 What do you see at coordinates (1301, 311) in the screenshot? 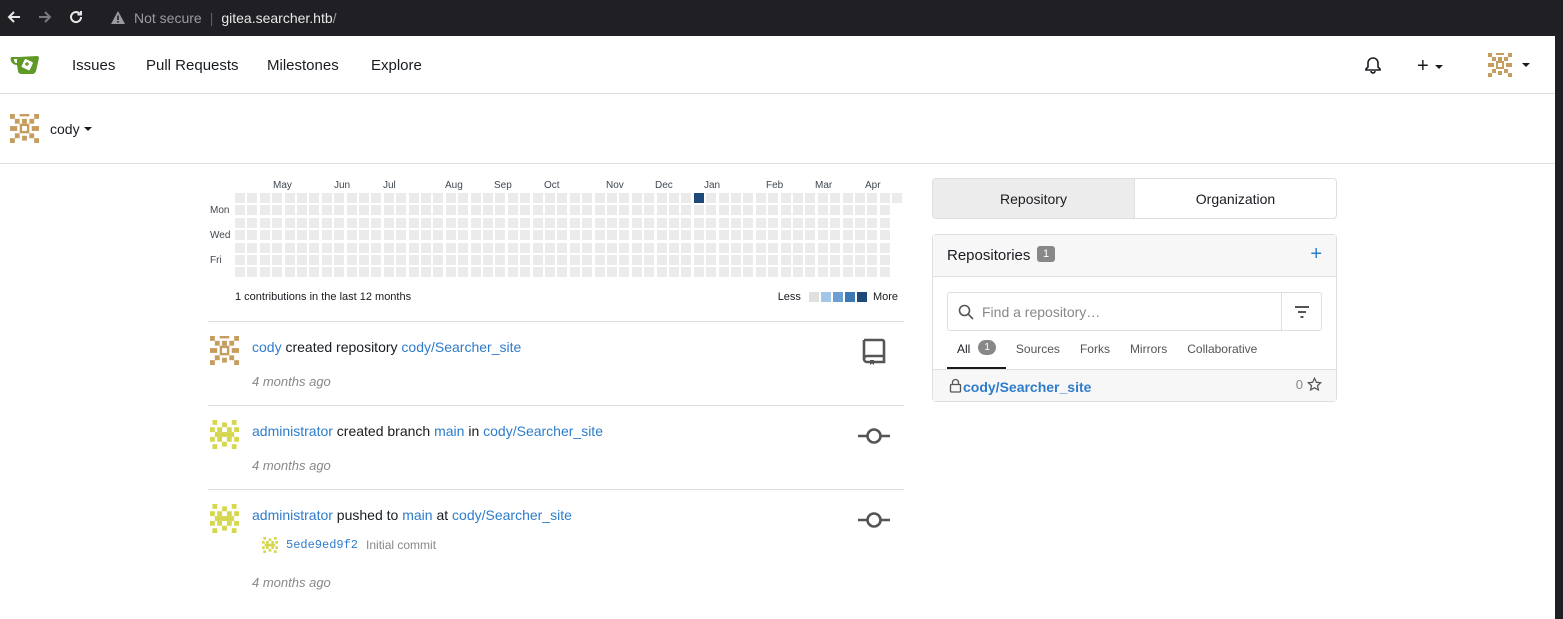
I see `filter-button` at bounding box center [1301, 311].